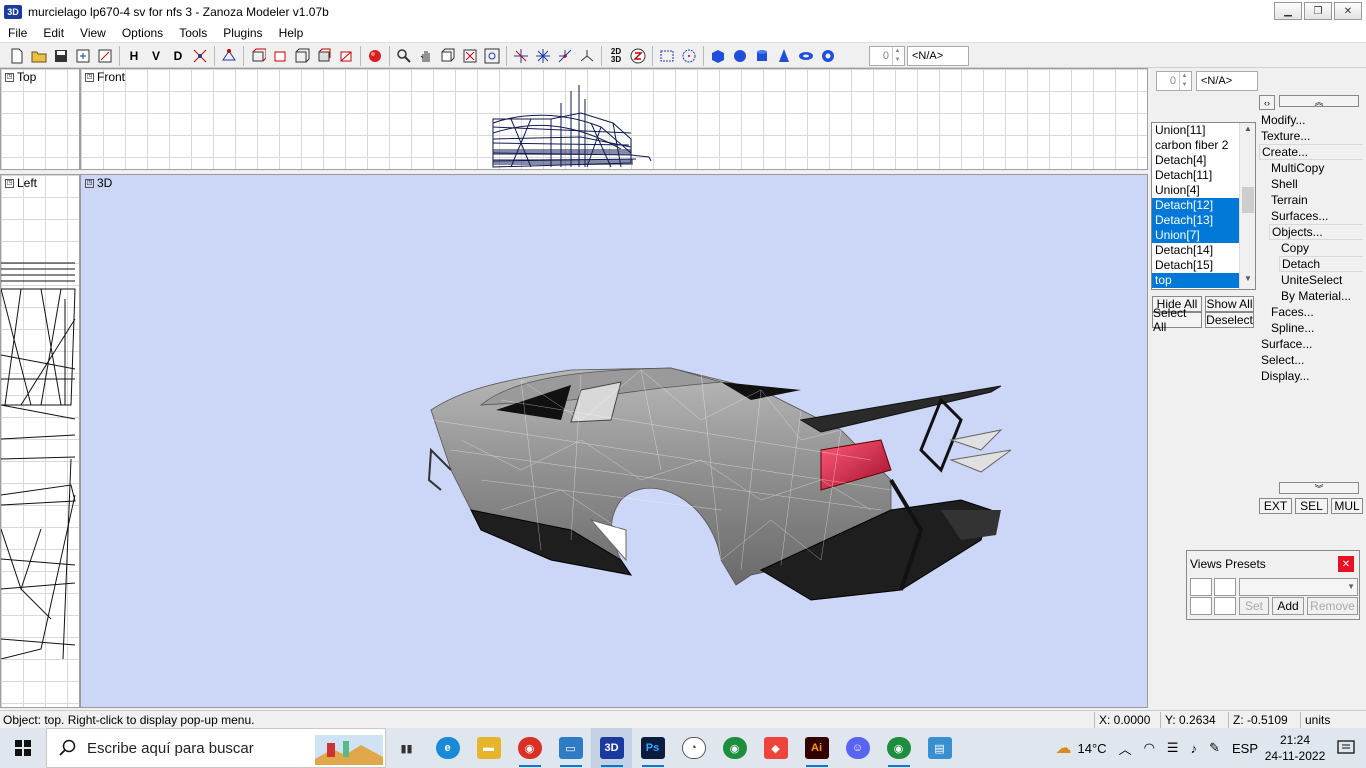 This screenshot has width=1366, height=768. What do you see at coordinates (1194, 748) in the screenshot?
I see `volume-icon: ♪` at bounding box center [1194, 748].